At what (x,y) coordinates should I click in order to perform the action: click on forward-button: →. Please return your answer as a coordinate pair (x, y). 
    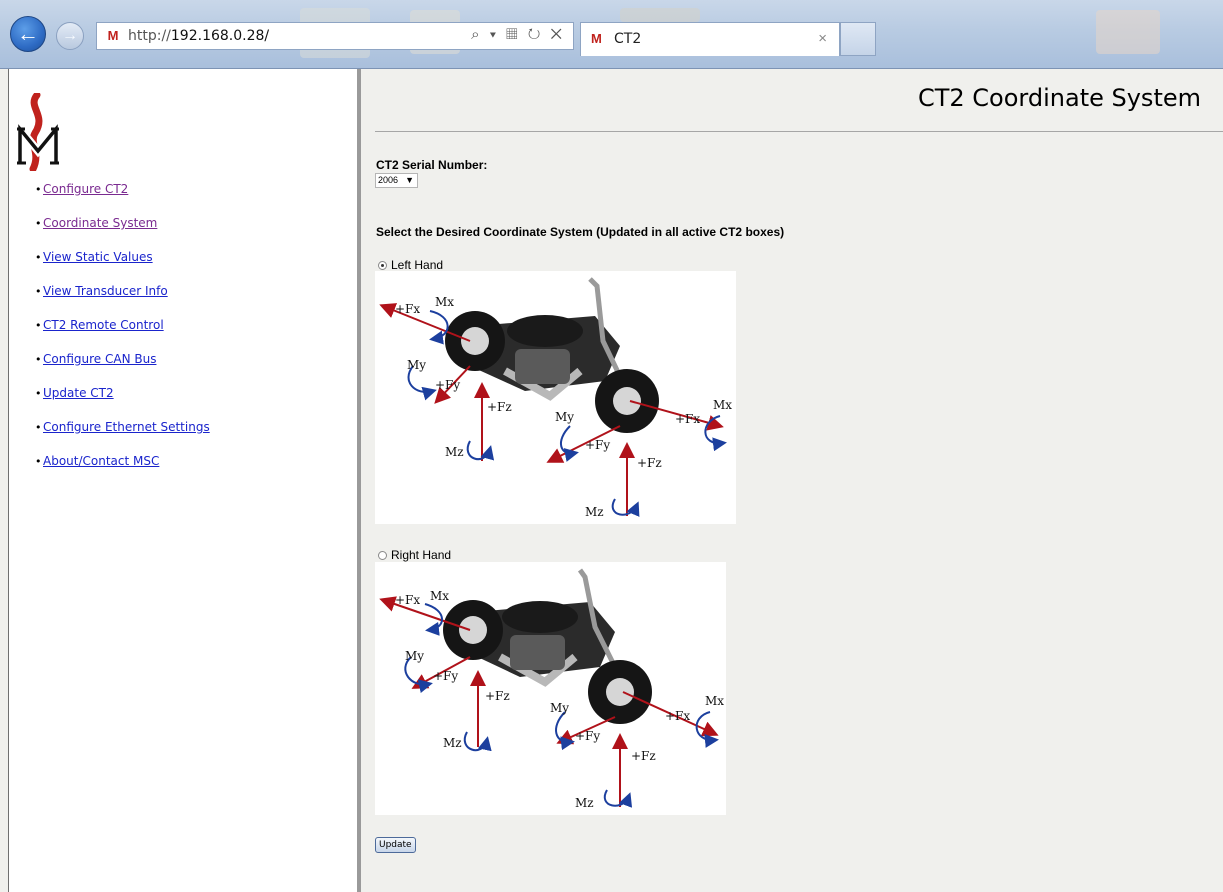
    Looking at the image, I should click on (70, 36).